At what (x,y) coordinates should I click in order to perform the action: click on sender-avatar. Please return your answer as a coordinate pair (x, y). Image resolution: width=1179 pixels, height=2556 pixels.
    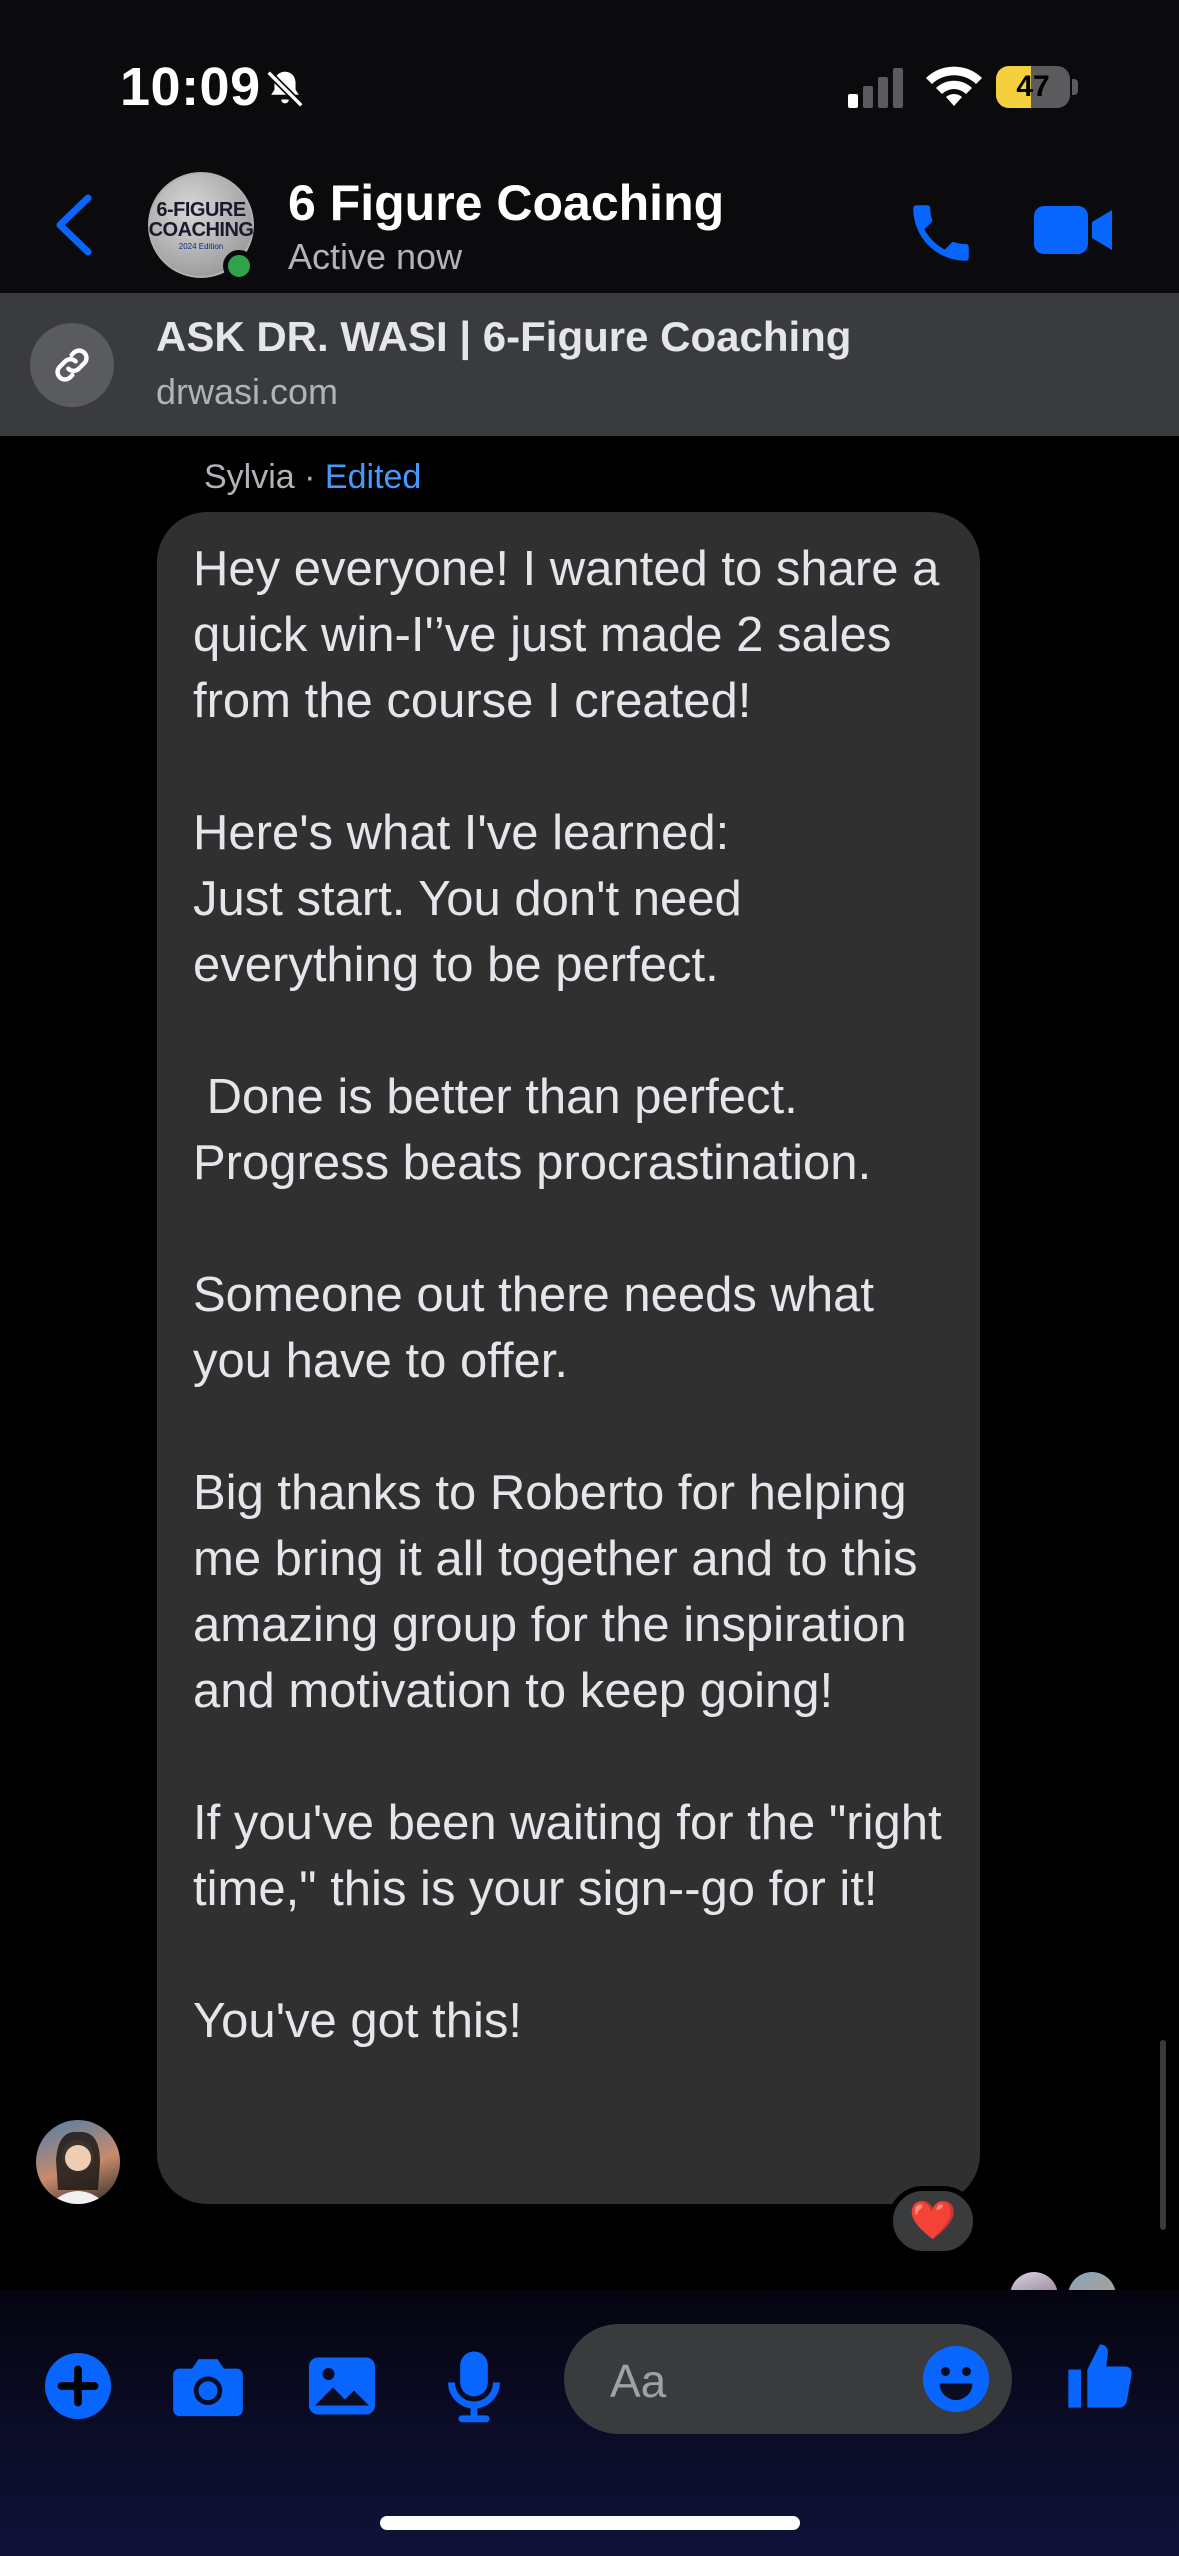
    Looking at the image, I should click on (78, 2162).